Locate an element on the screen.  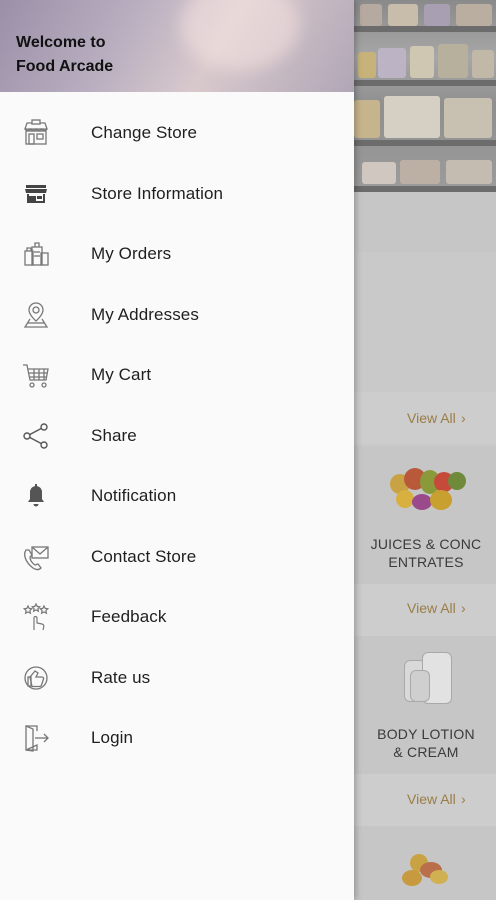
share-icon is located at coordinates (36, 436).